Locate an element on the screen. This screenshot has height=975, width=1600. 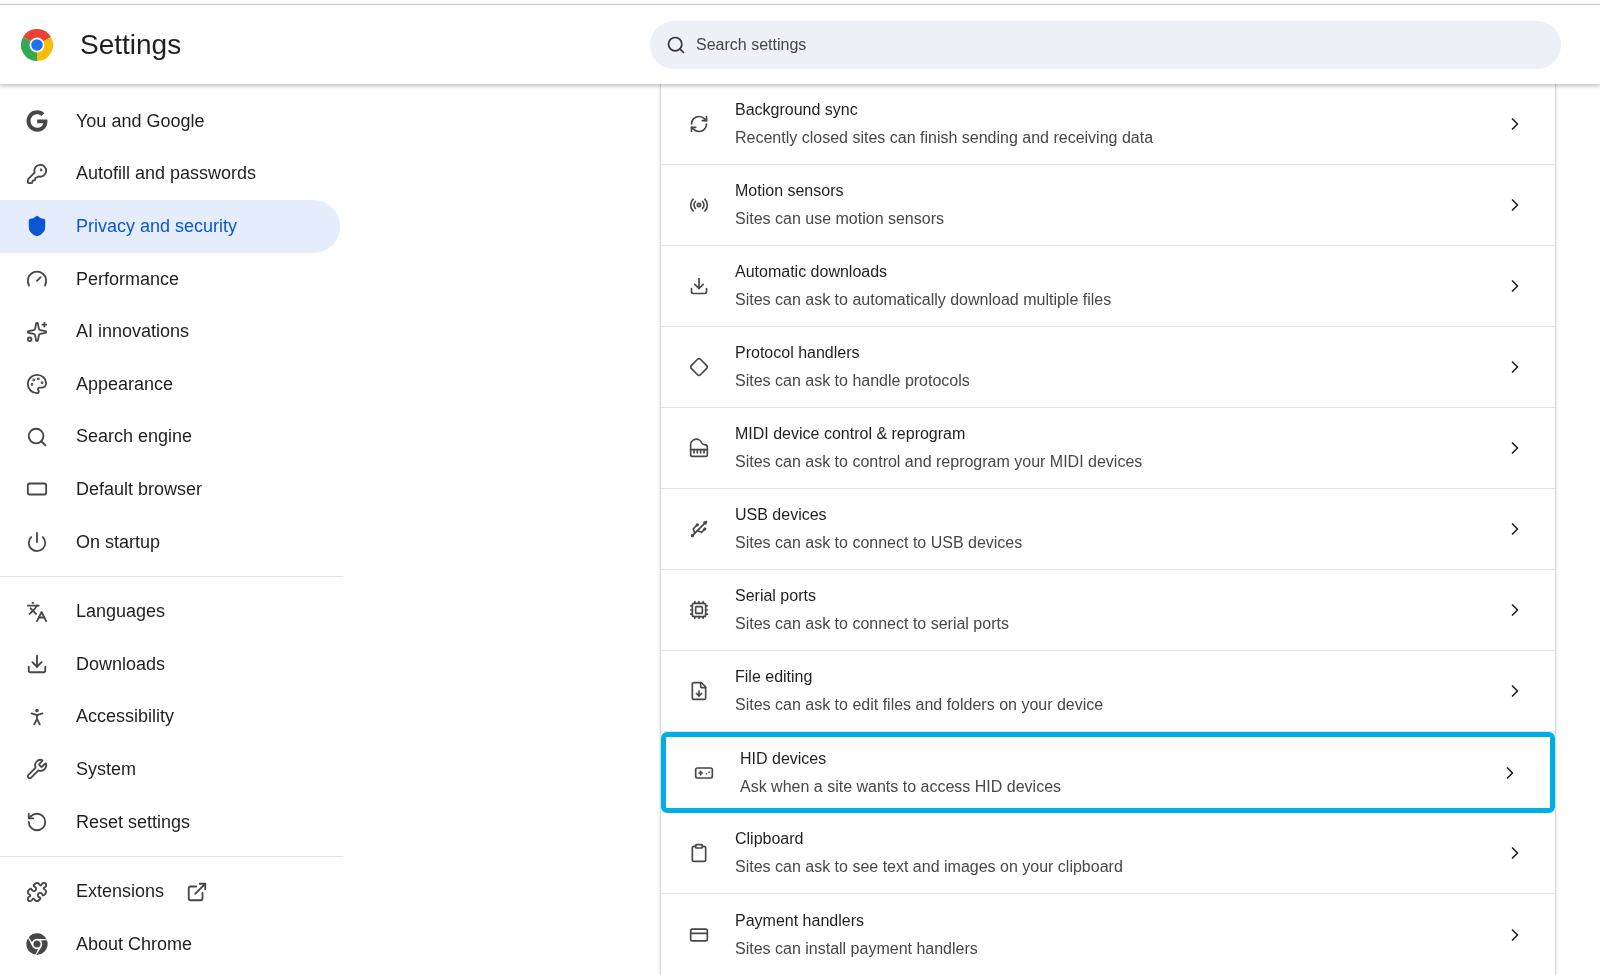
permission-title: Background sync is located at coordinates (797, 110).